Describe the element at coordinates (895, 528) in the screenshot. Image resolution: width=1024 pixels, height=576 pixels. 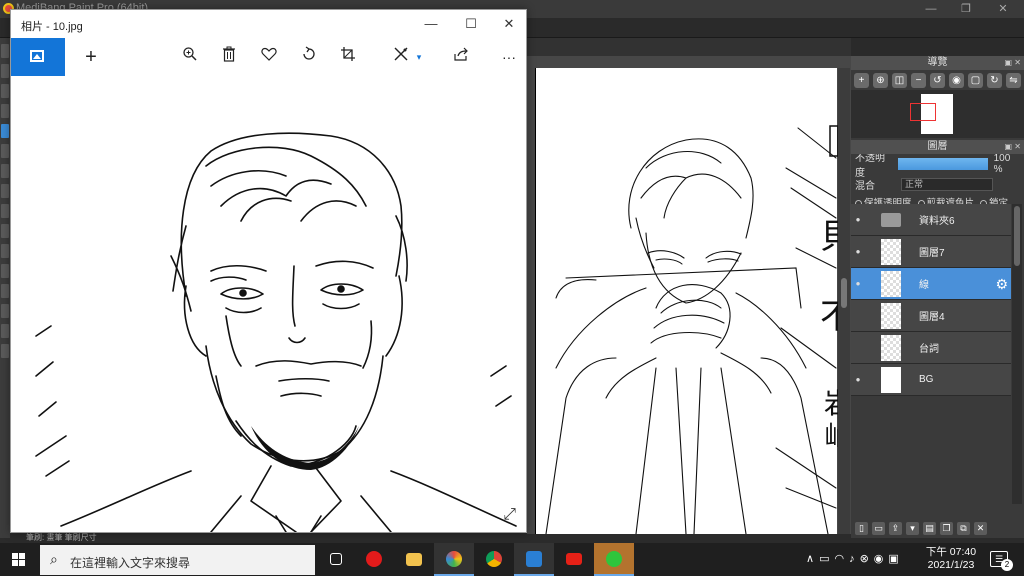
I see `import-layer-icon: ⇪` at that location.